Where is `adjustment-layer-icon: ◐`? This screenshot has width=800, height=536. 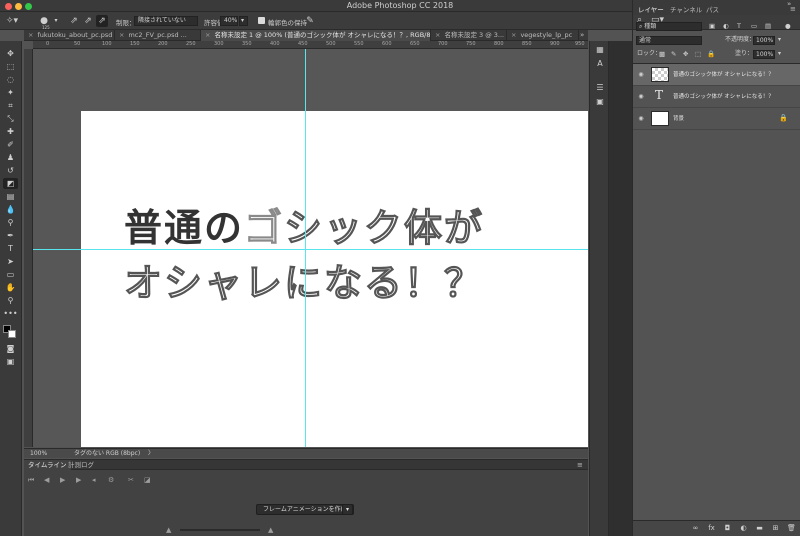
adjustment-layer-icon: ◐ is located at coordinates (743, 528).